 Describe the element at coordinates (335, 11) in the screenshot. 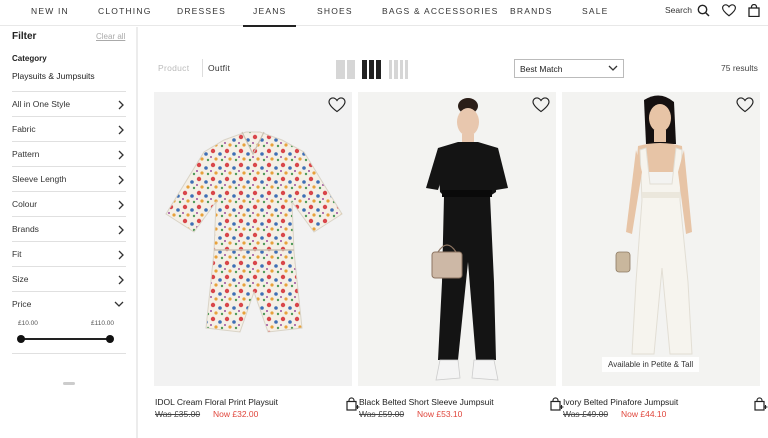

I see `nav-shoes: SHOES` at that location.